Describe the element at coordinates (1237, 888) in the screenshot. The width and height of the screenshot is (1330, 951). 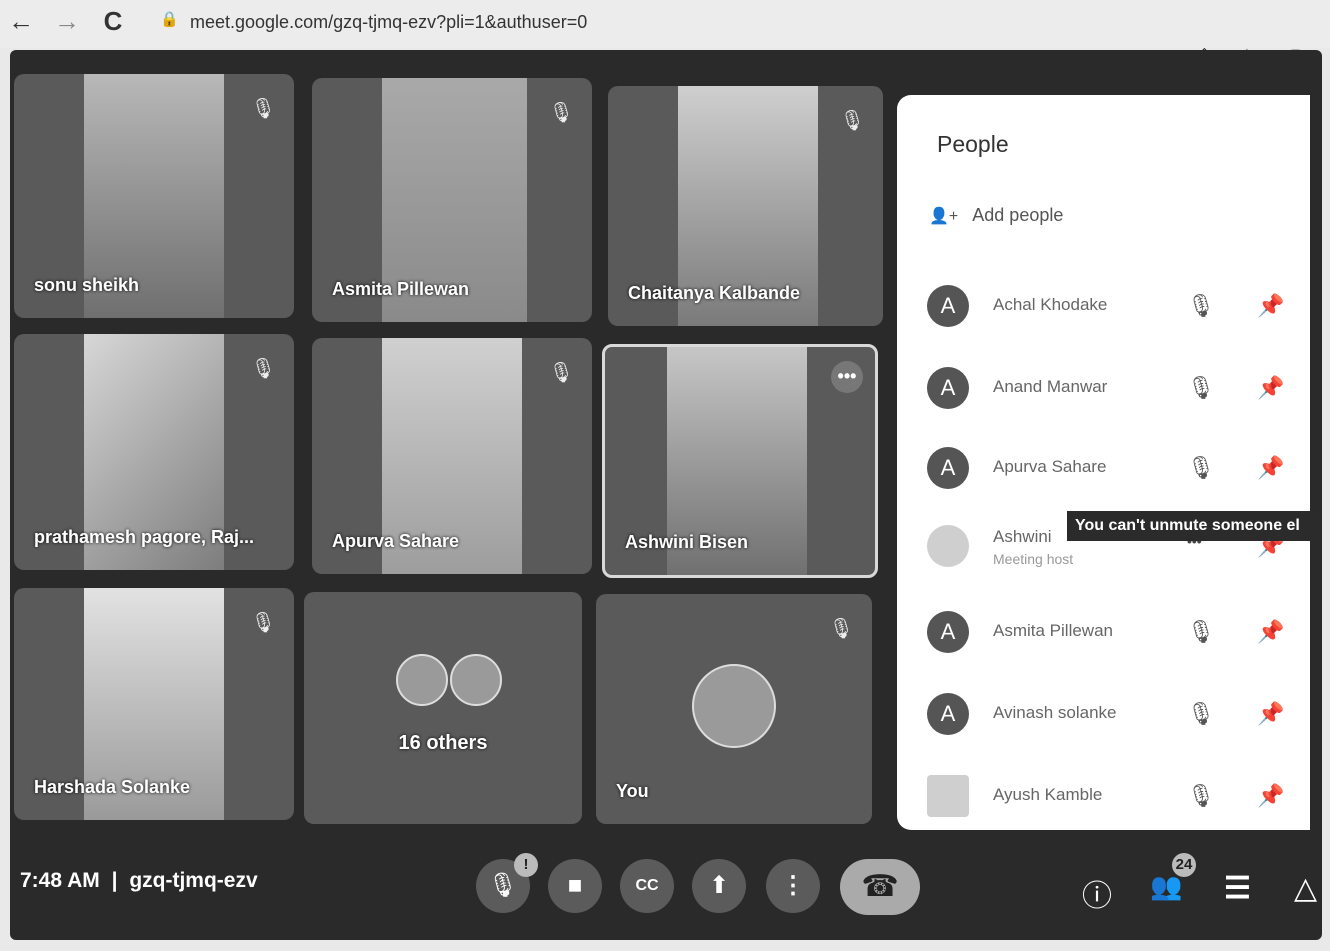
I see `chat-icon: ☰` at that location.